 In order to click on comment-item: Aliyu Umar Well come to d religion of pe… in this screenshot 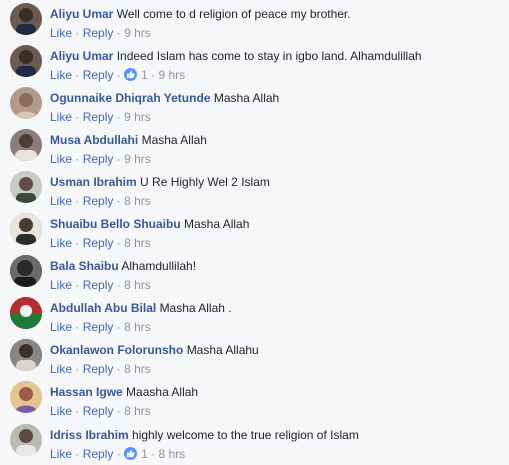, I will do `click(254, 23)`.